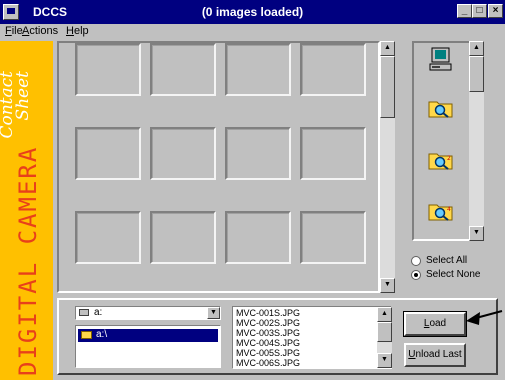 The height and width of the screenshot is (380, 505). Describe the element at coordinates (453, 274) in the screenshot. I see `select-none-label: Select None` at that location.